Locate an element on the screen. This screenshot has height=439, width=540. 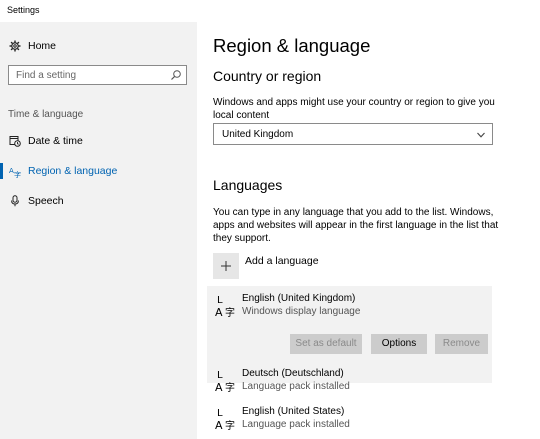
language-name: Deutsch (Deutschland) is located at coordinates (293, 373).